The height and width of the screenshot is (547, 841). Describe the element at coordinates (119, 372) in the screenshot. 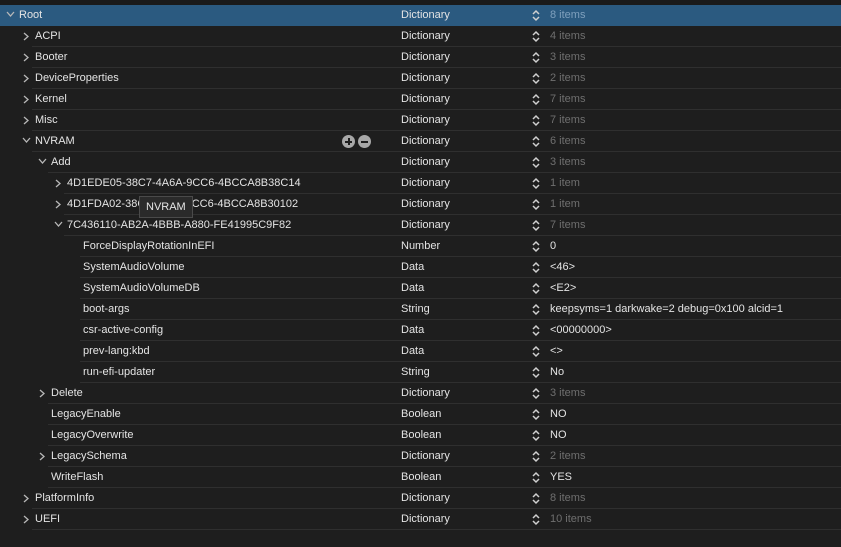

I see `key-label: run-efi-updater` at that location.